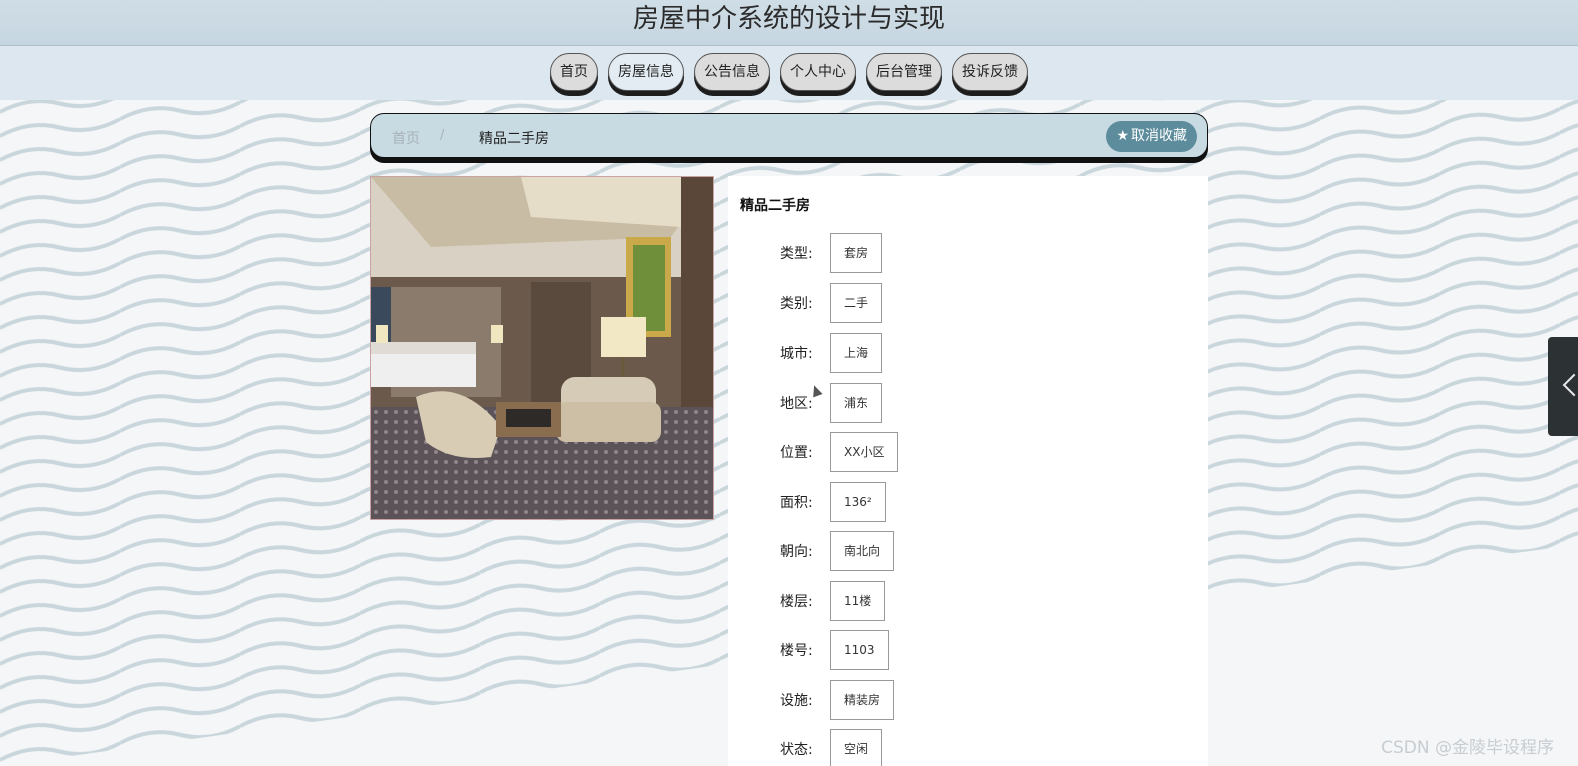 The width and height of the screenshot is (1578, 766). I want to click on field-label: 设施:, so click(796, 701).